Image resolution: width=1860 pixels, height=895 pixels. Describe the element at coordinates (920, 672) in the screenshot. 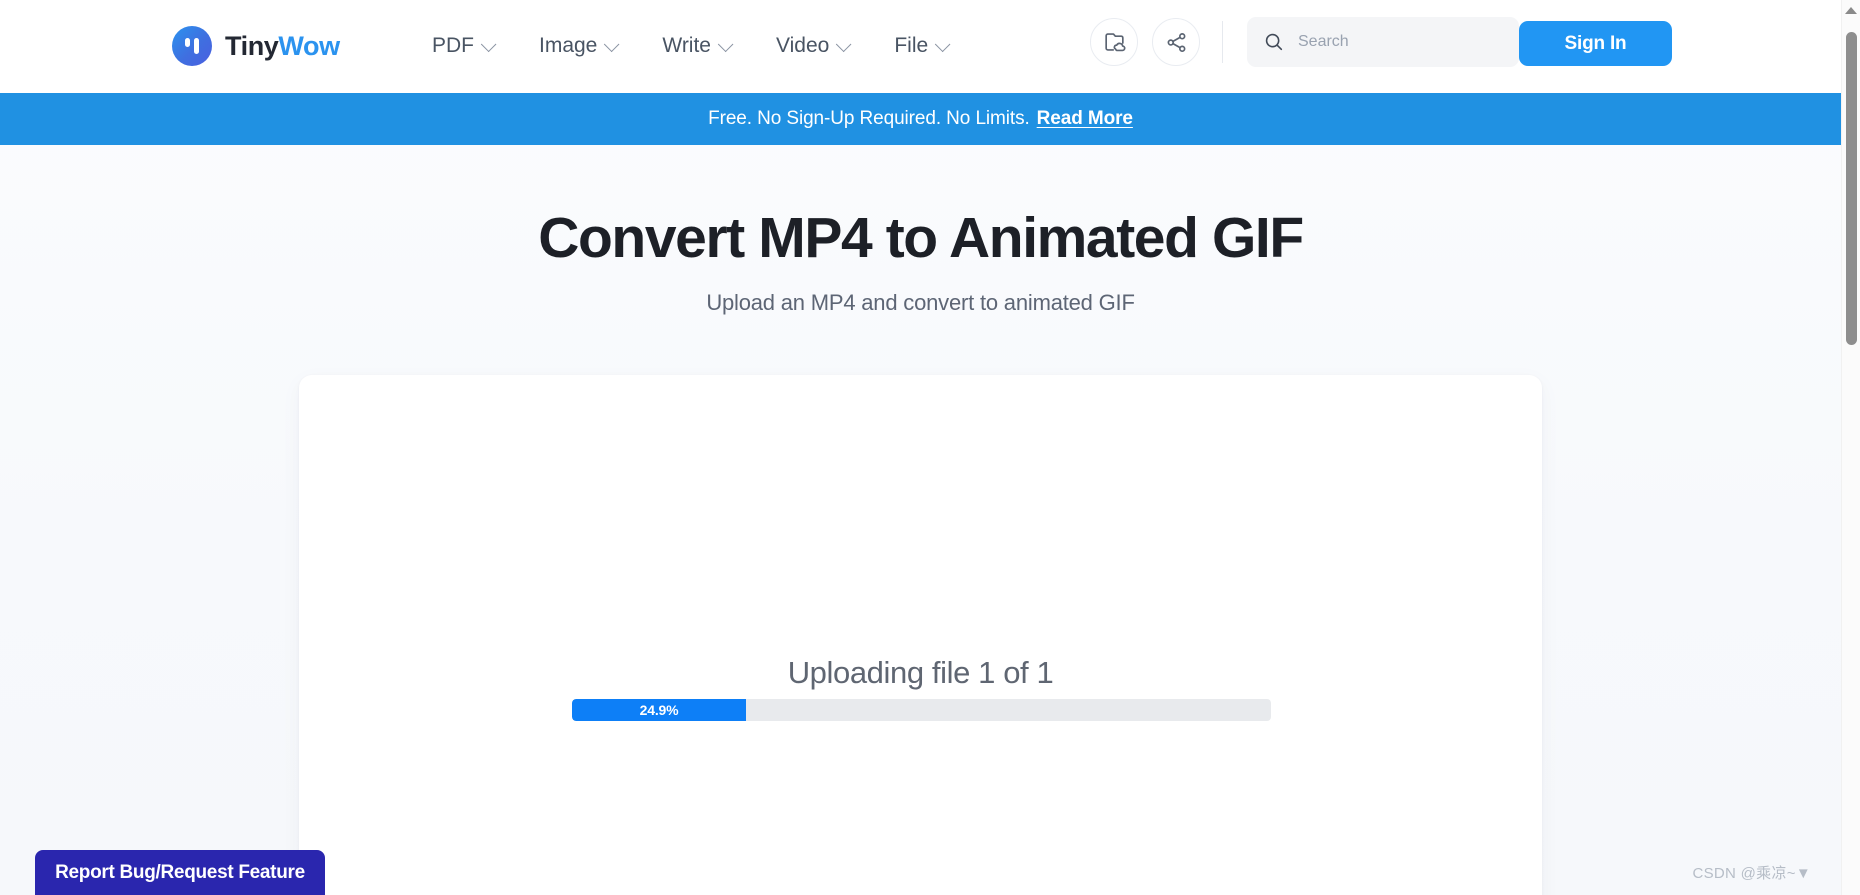

I see `upload-status-text: Uploading file 1 of 1` at that location.